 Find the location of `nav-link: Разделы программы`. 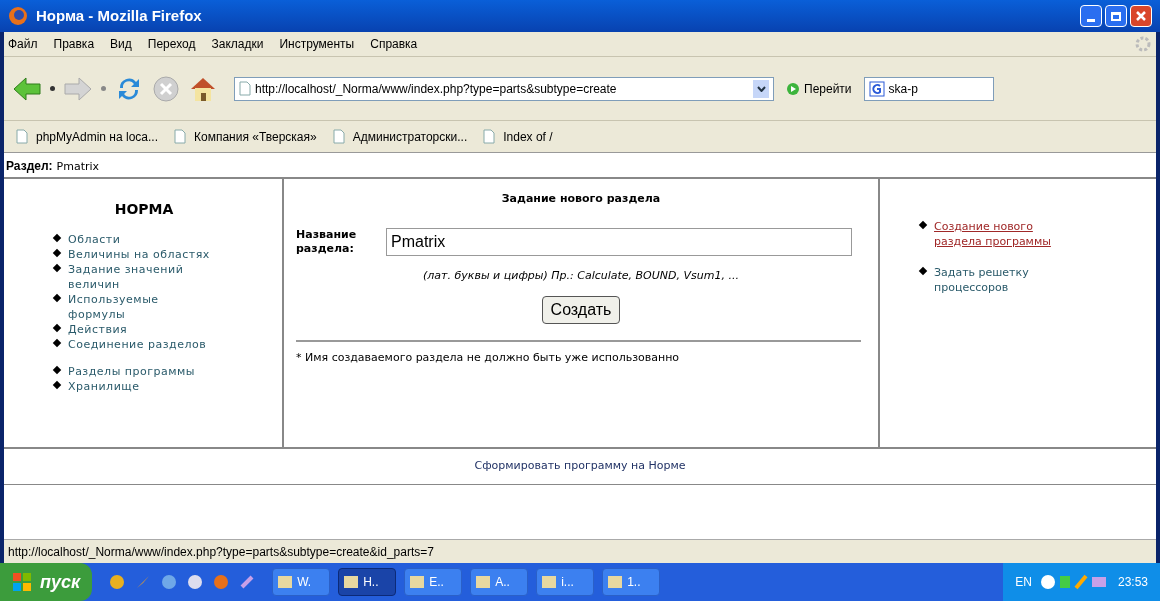

nav-link: Разделы программы is located at coordinates (143, 371).